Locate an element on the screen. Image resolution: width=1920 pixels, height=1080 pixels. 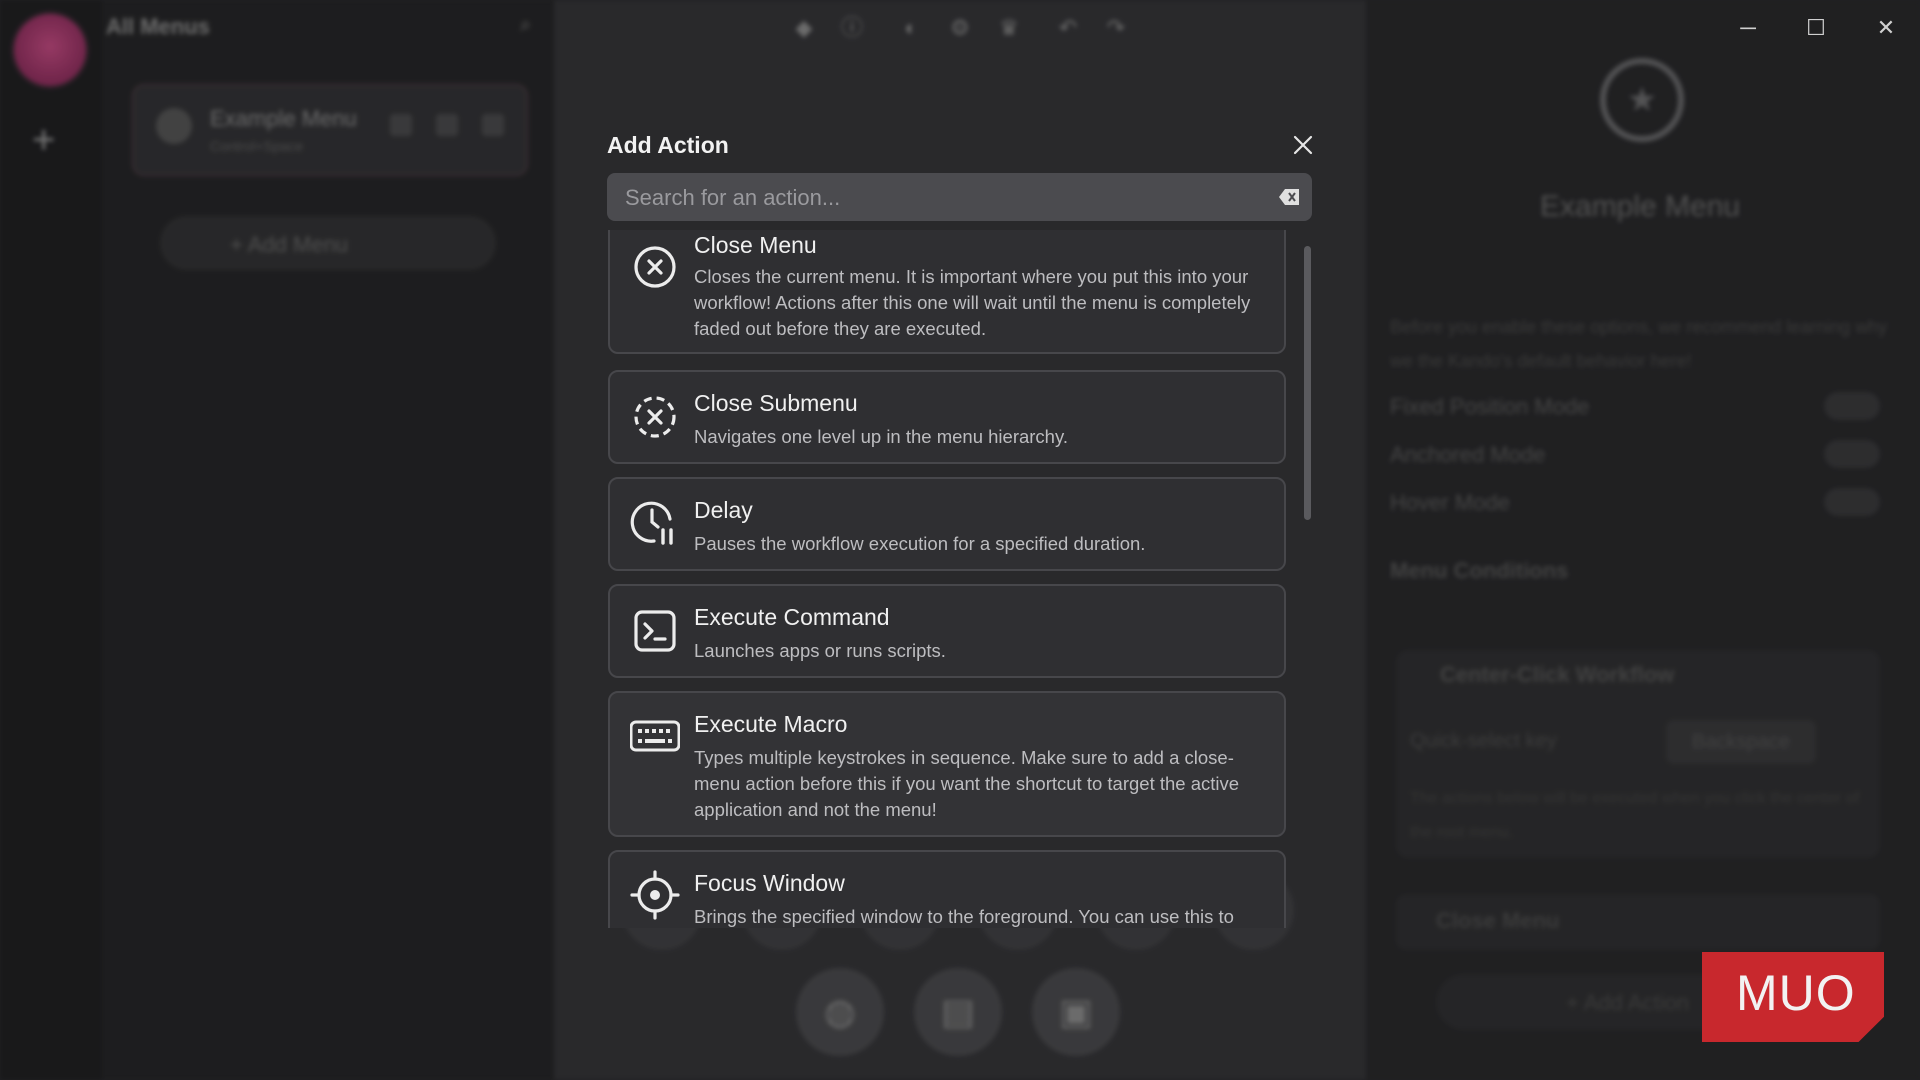
keyboard-icon is located at coordinates (655, 736).